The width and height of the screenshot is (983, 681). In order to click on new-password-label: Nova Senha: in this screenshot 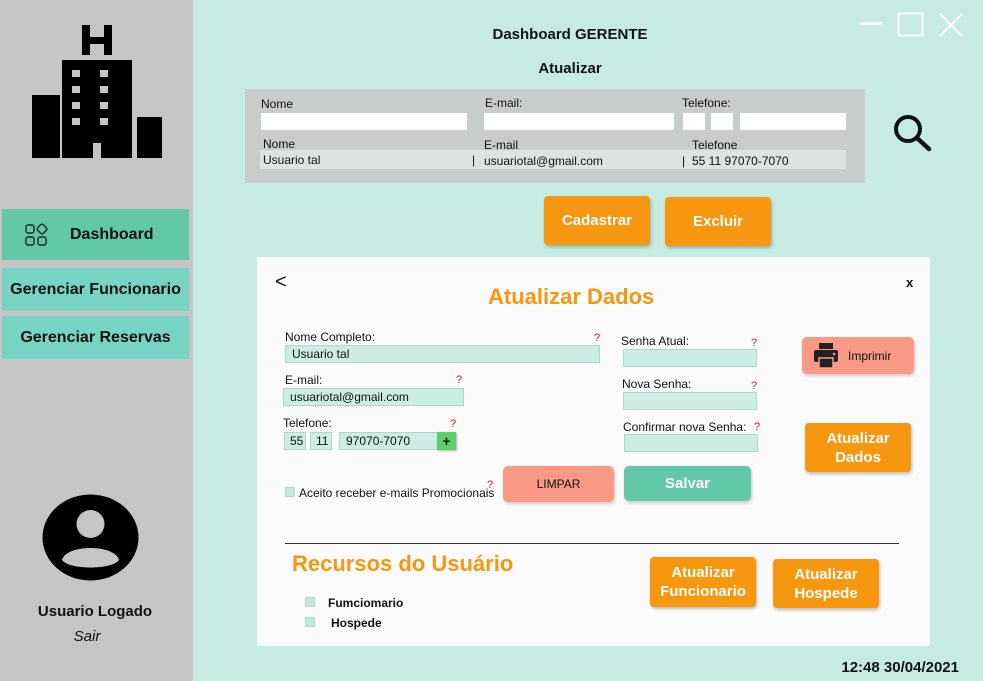, I will do `click(657, 384)`.